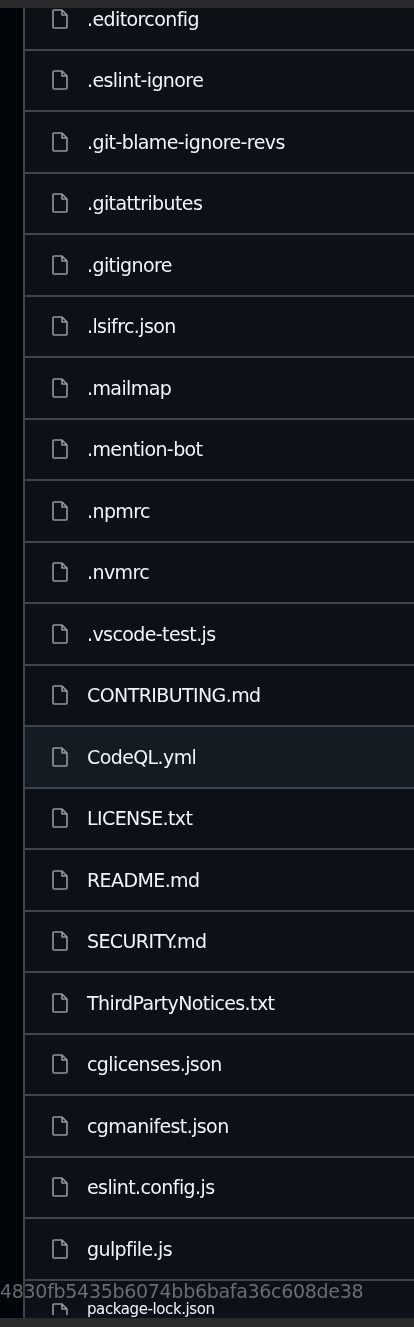 The width and height of the screenshot is (414, 1327). Describe the element at coordinates (151, 1187) in the screenshot. I see `file-name: eslint.config.js` at that location.